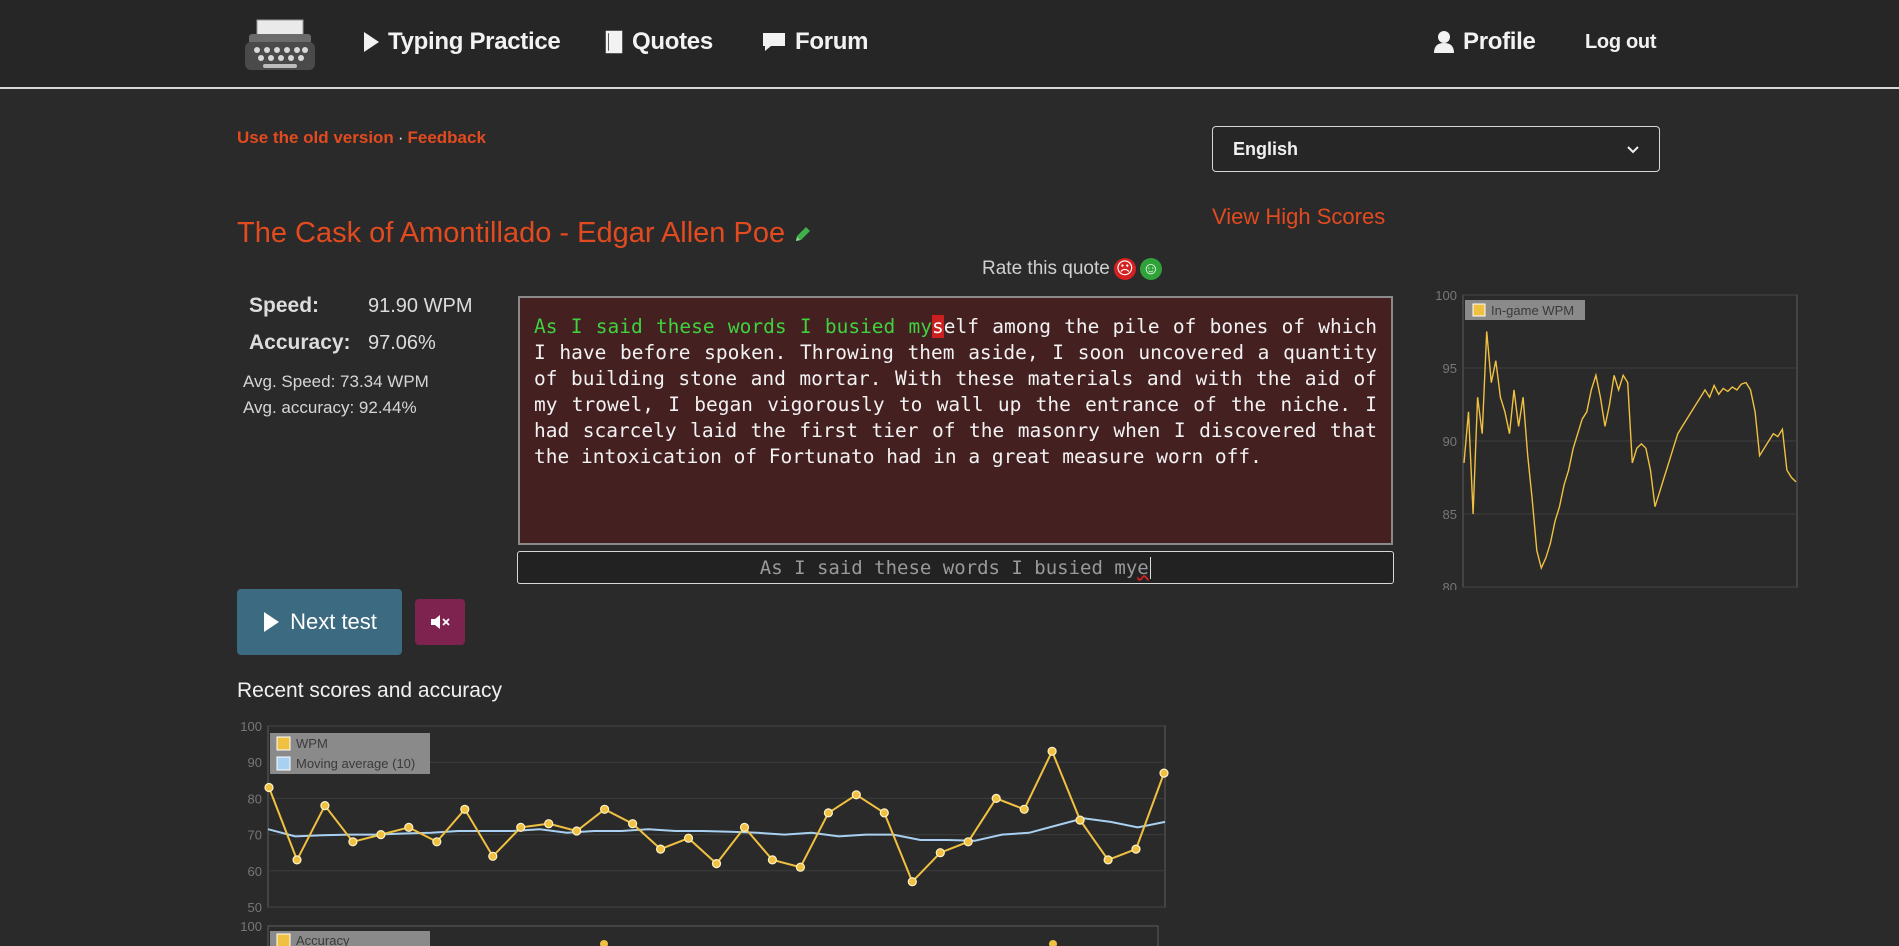 This screenshot has height=946, width=1899. Describe the element at coordinates (614, 42) in the screenshot. I see `book-icon` at that location.